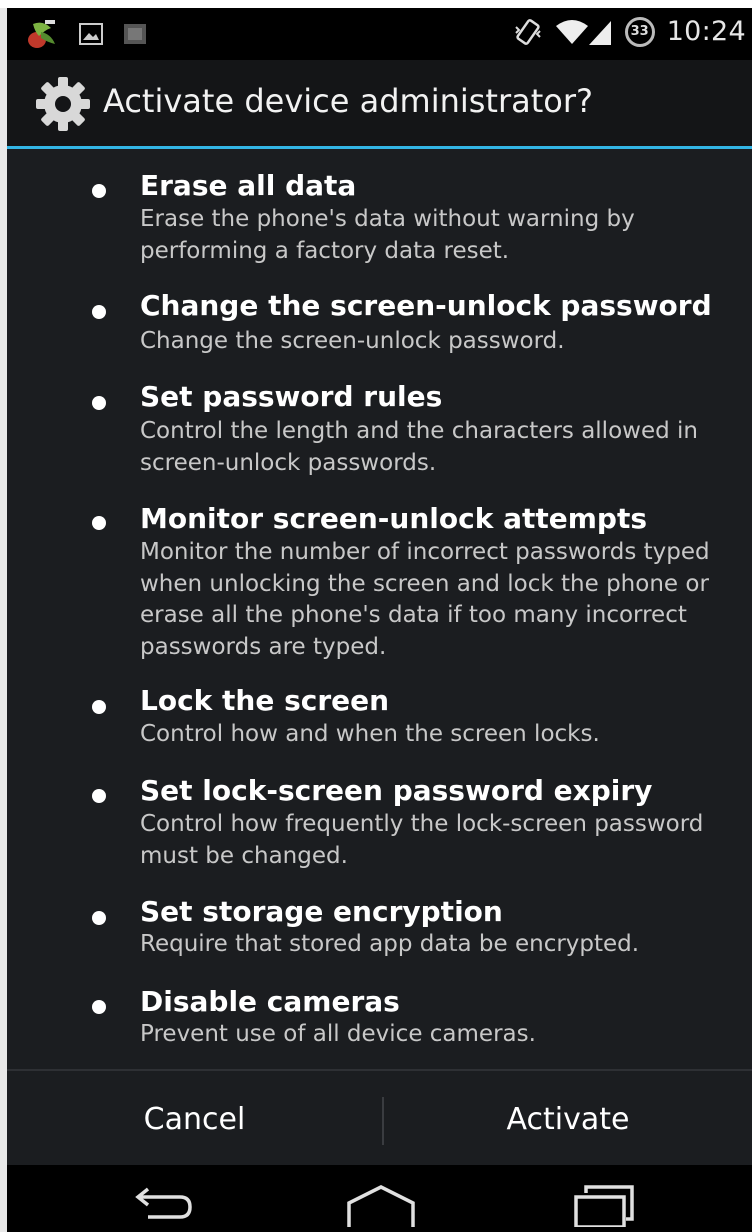  I want to click on recent-apps-icon, so click(604, 1206).